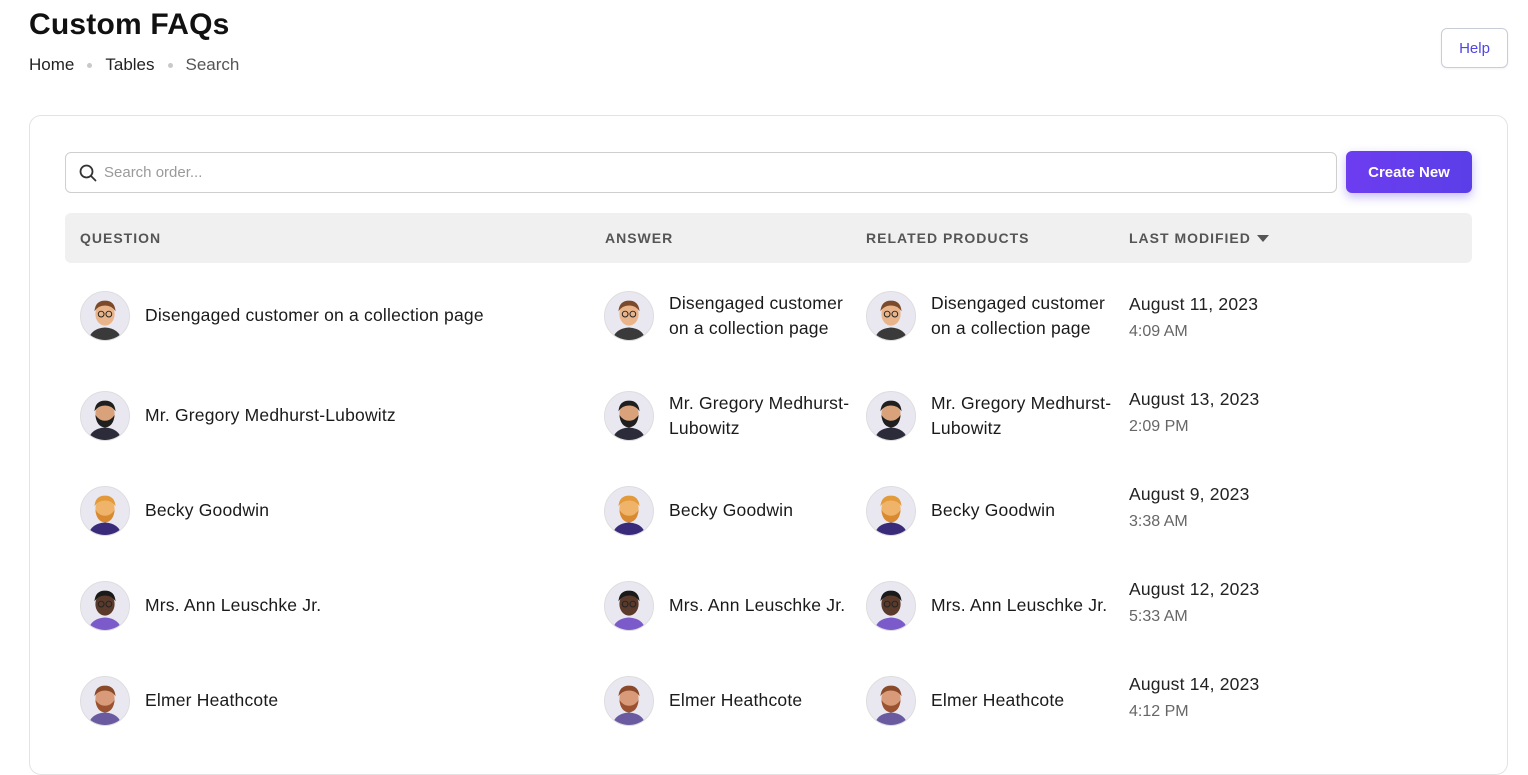 This screenshot has width=1528, height=775. I want to click on modified-date: August 13, 2023, so click(1194, 399).